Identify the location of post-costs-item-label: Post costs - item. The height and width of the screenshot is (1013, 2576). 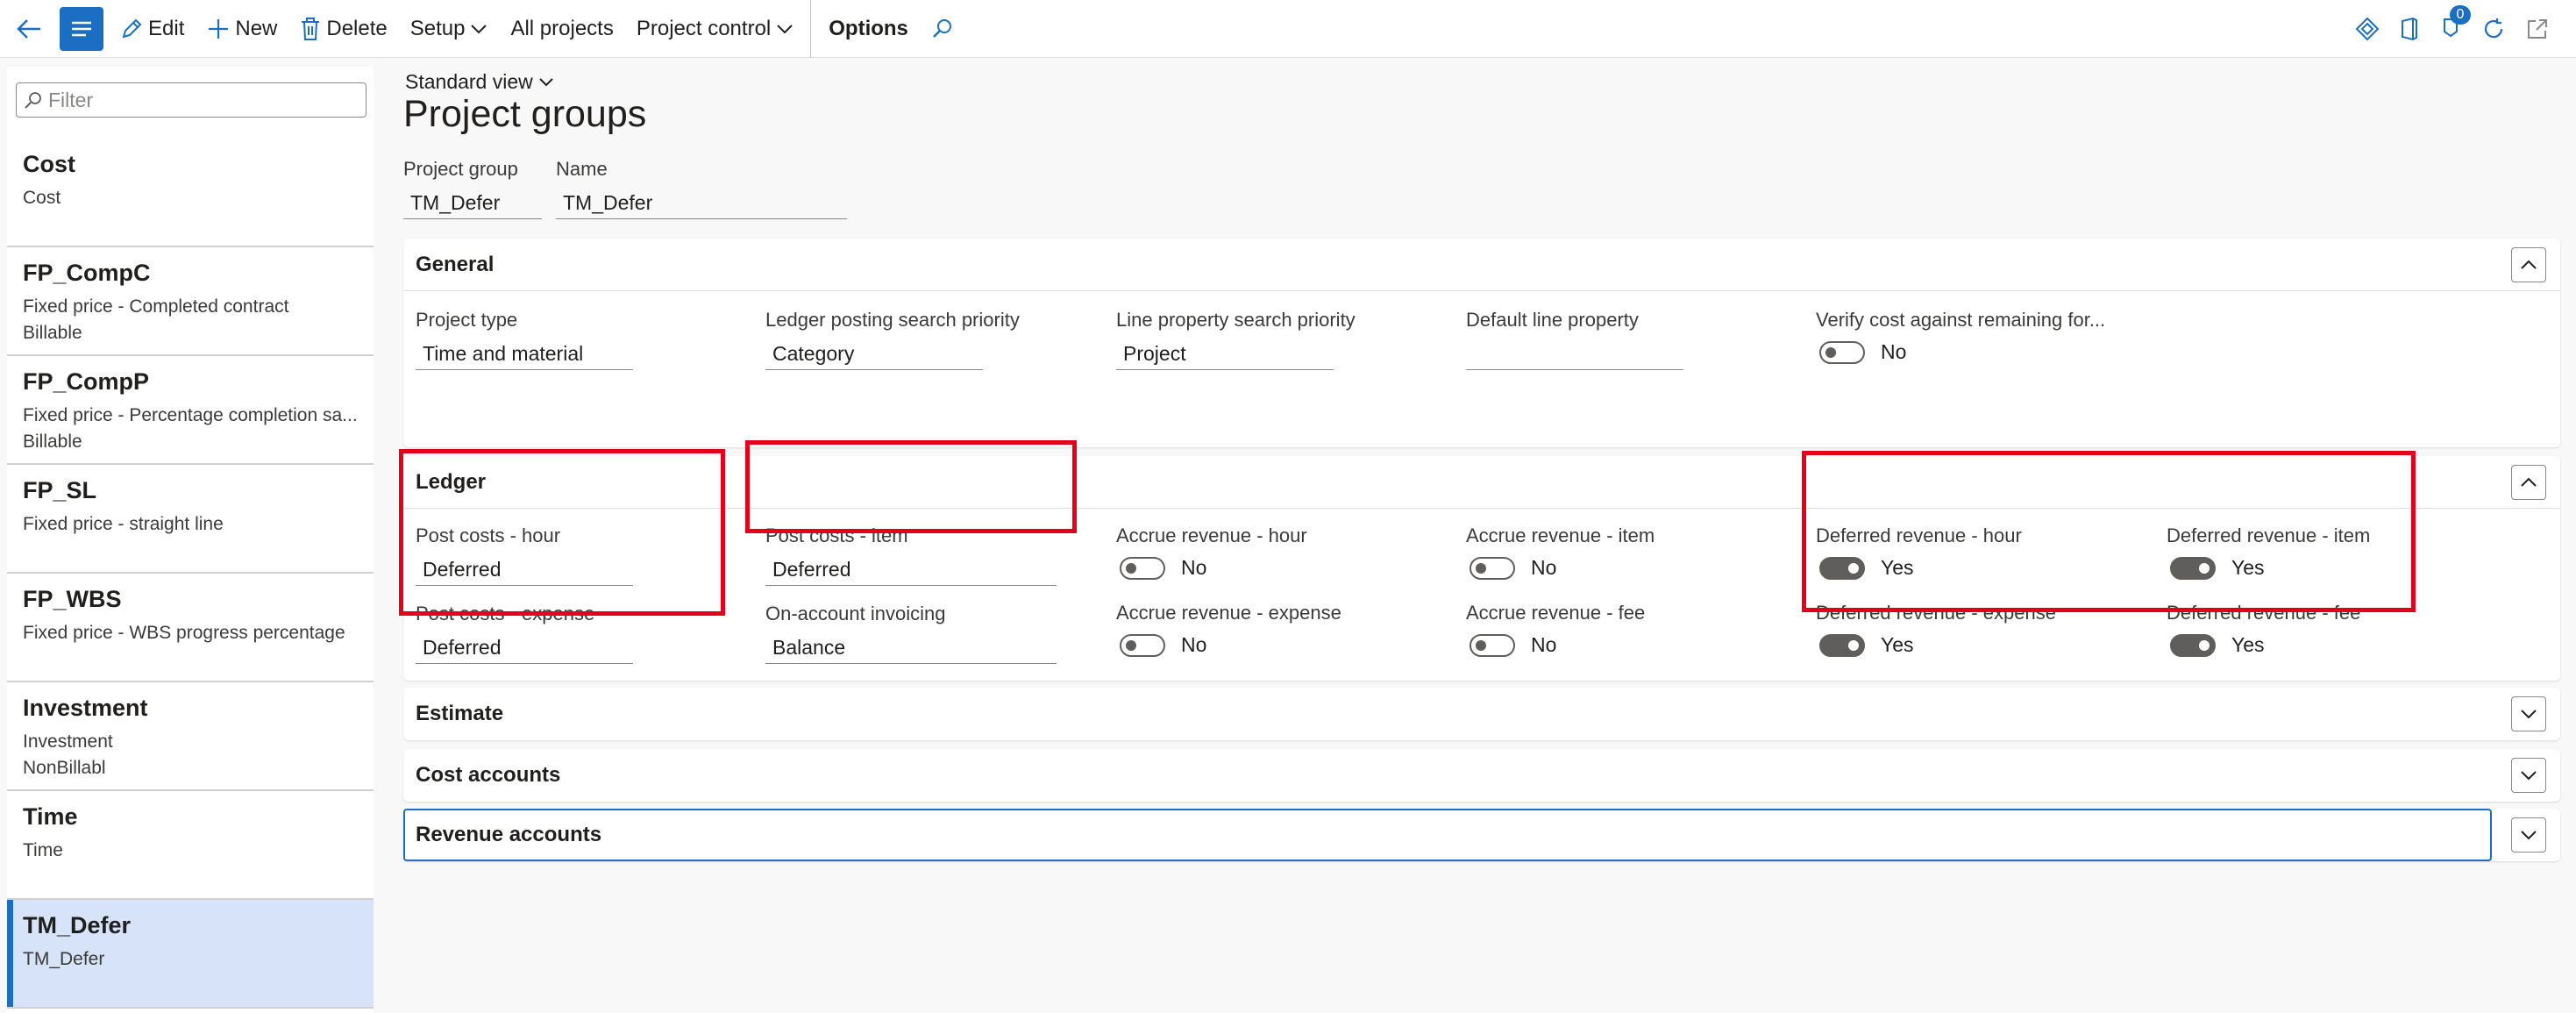
(836, 535).